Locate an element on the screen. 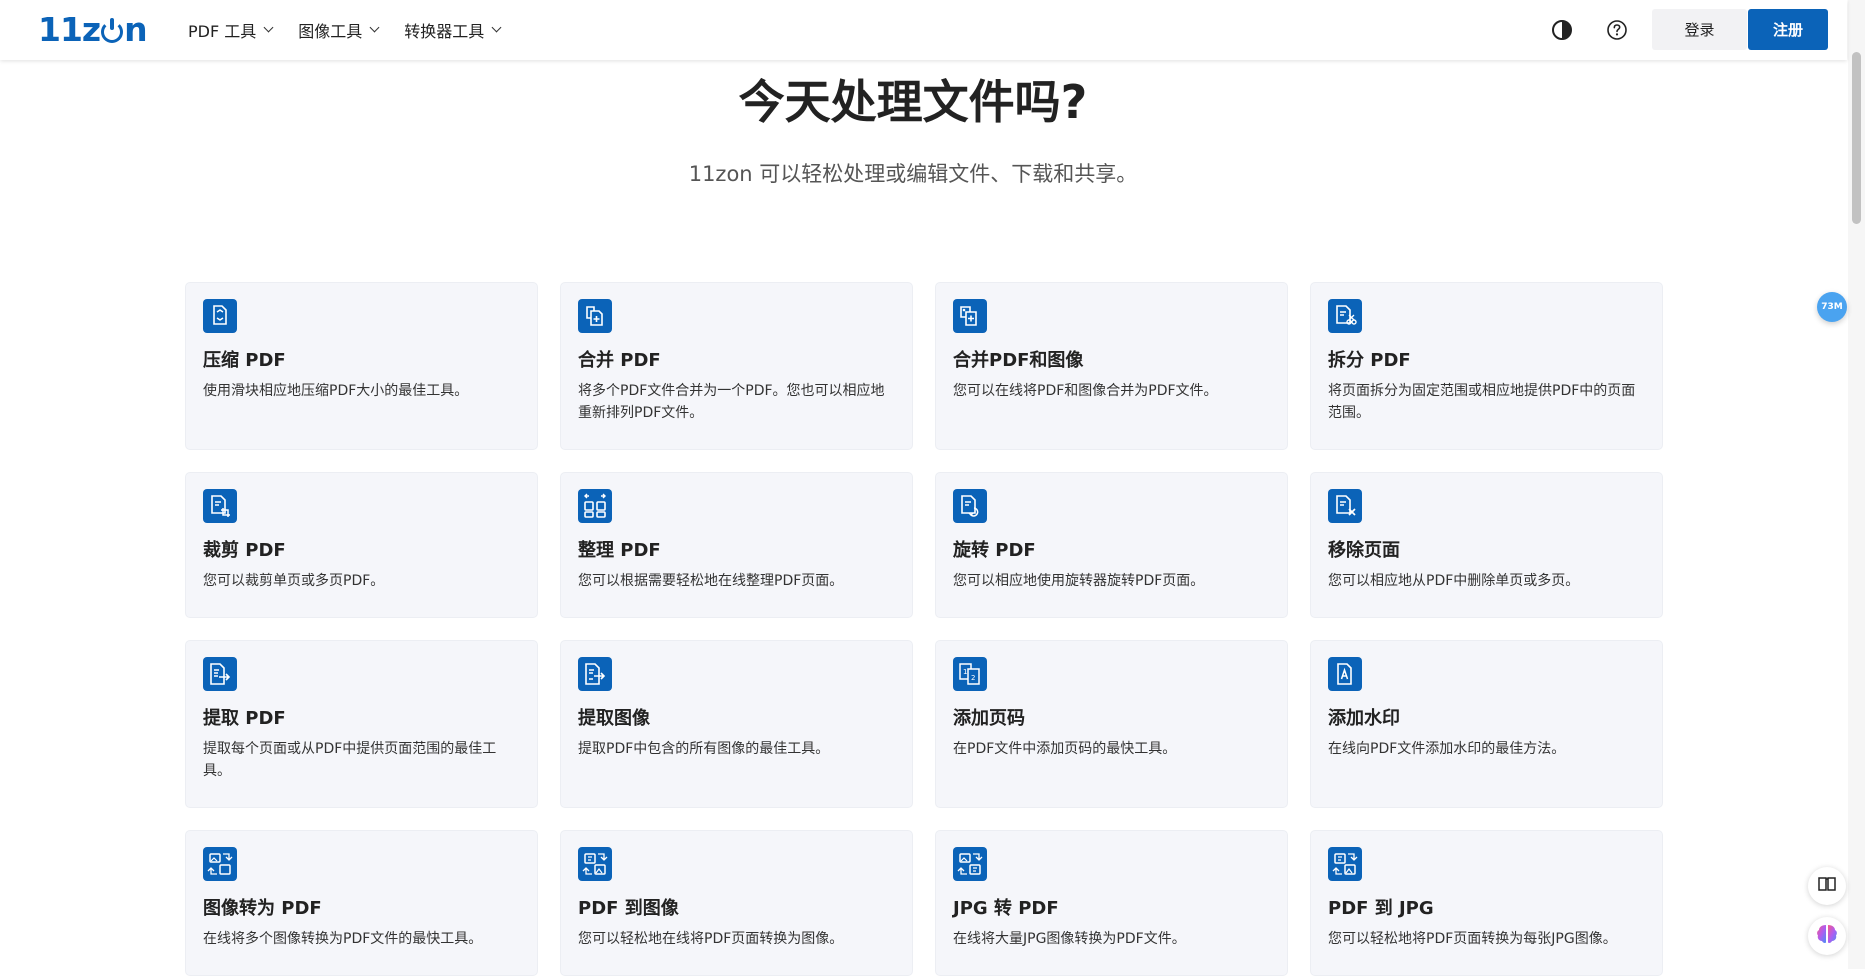  ai-assistant-button is located at coordinates (1827, 936).